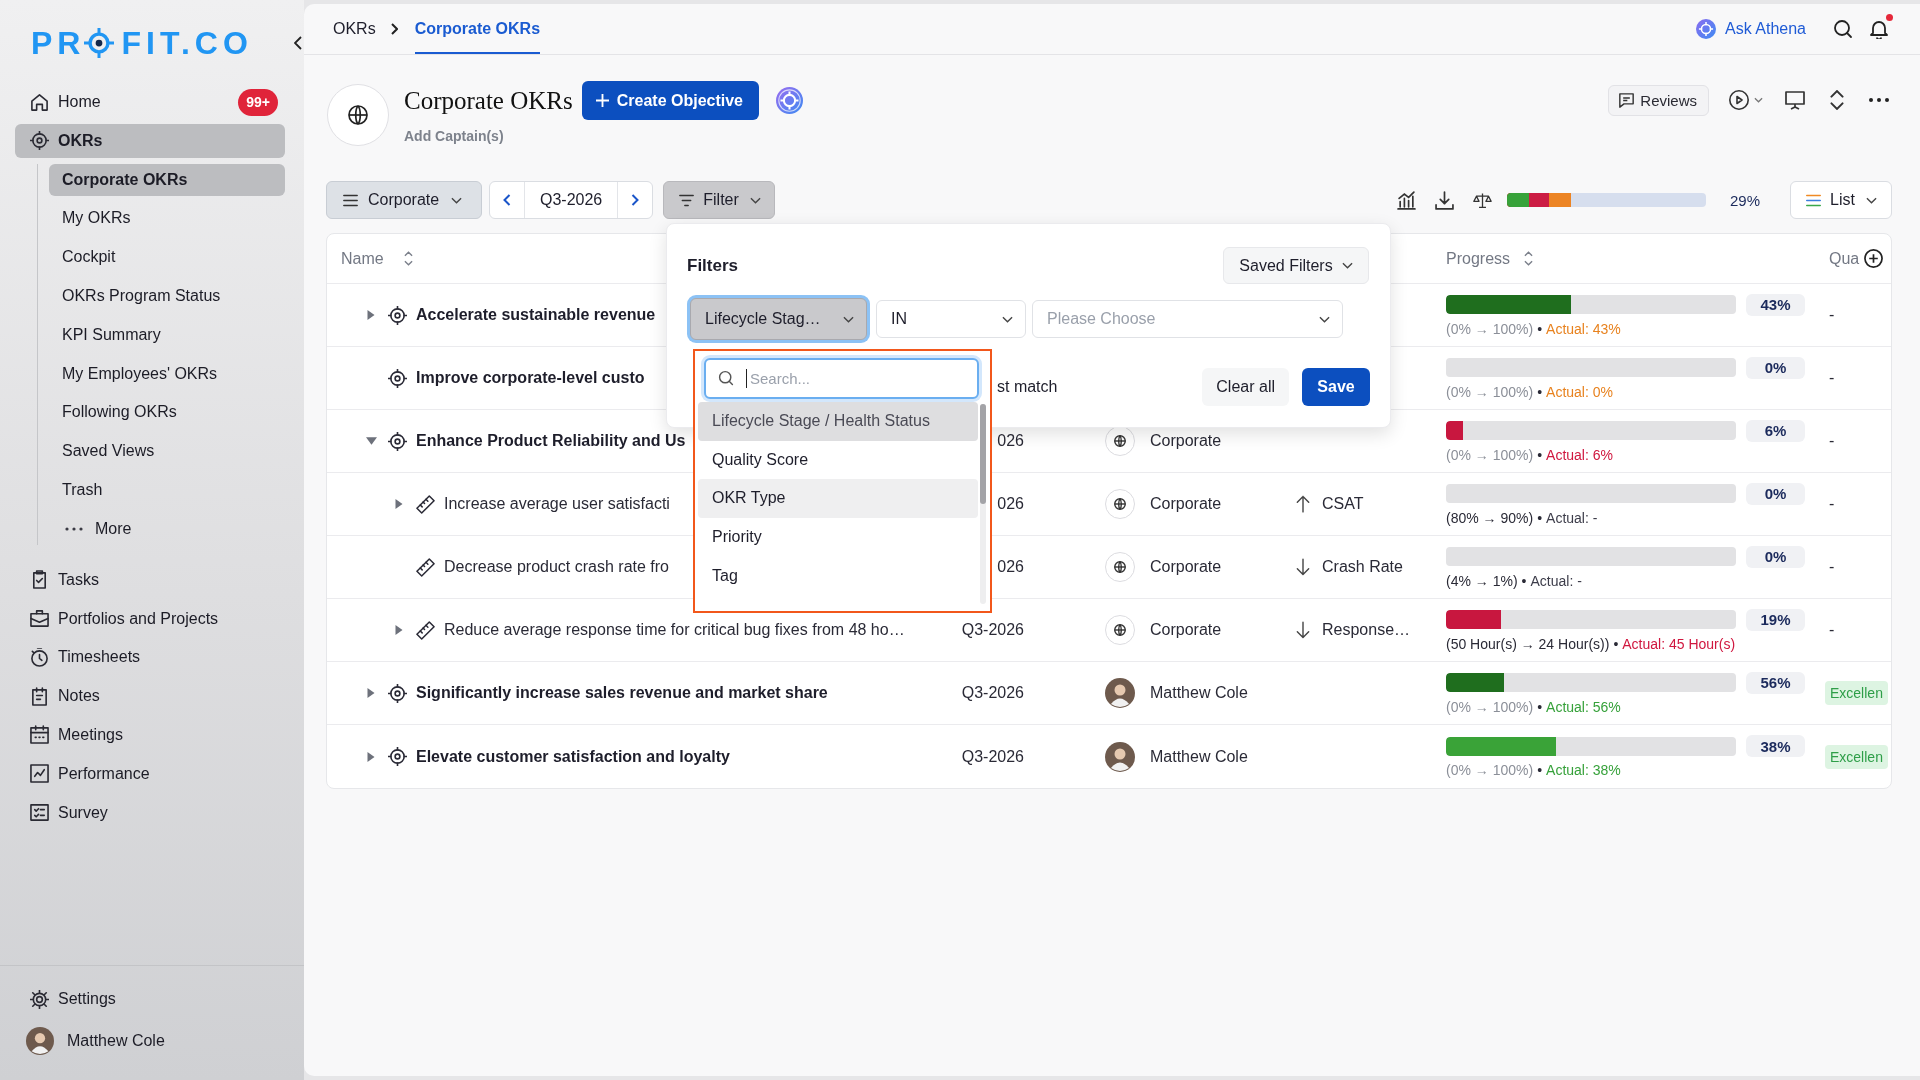 Image resolution: width=1920 pixels, height=1080 pixels. Describe the element at coordinates (1658, 100) in the screenshot. I see `reviews-button: Reviews` at that location.